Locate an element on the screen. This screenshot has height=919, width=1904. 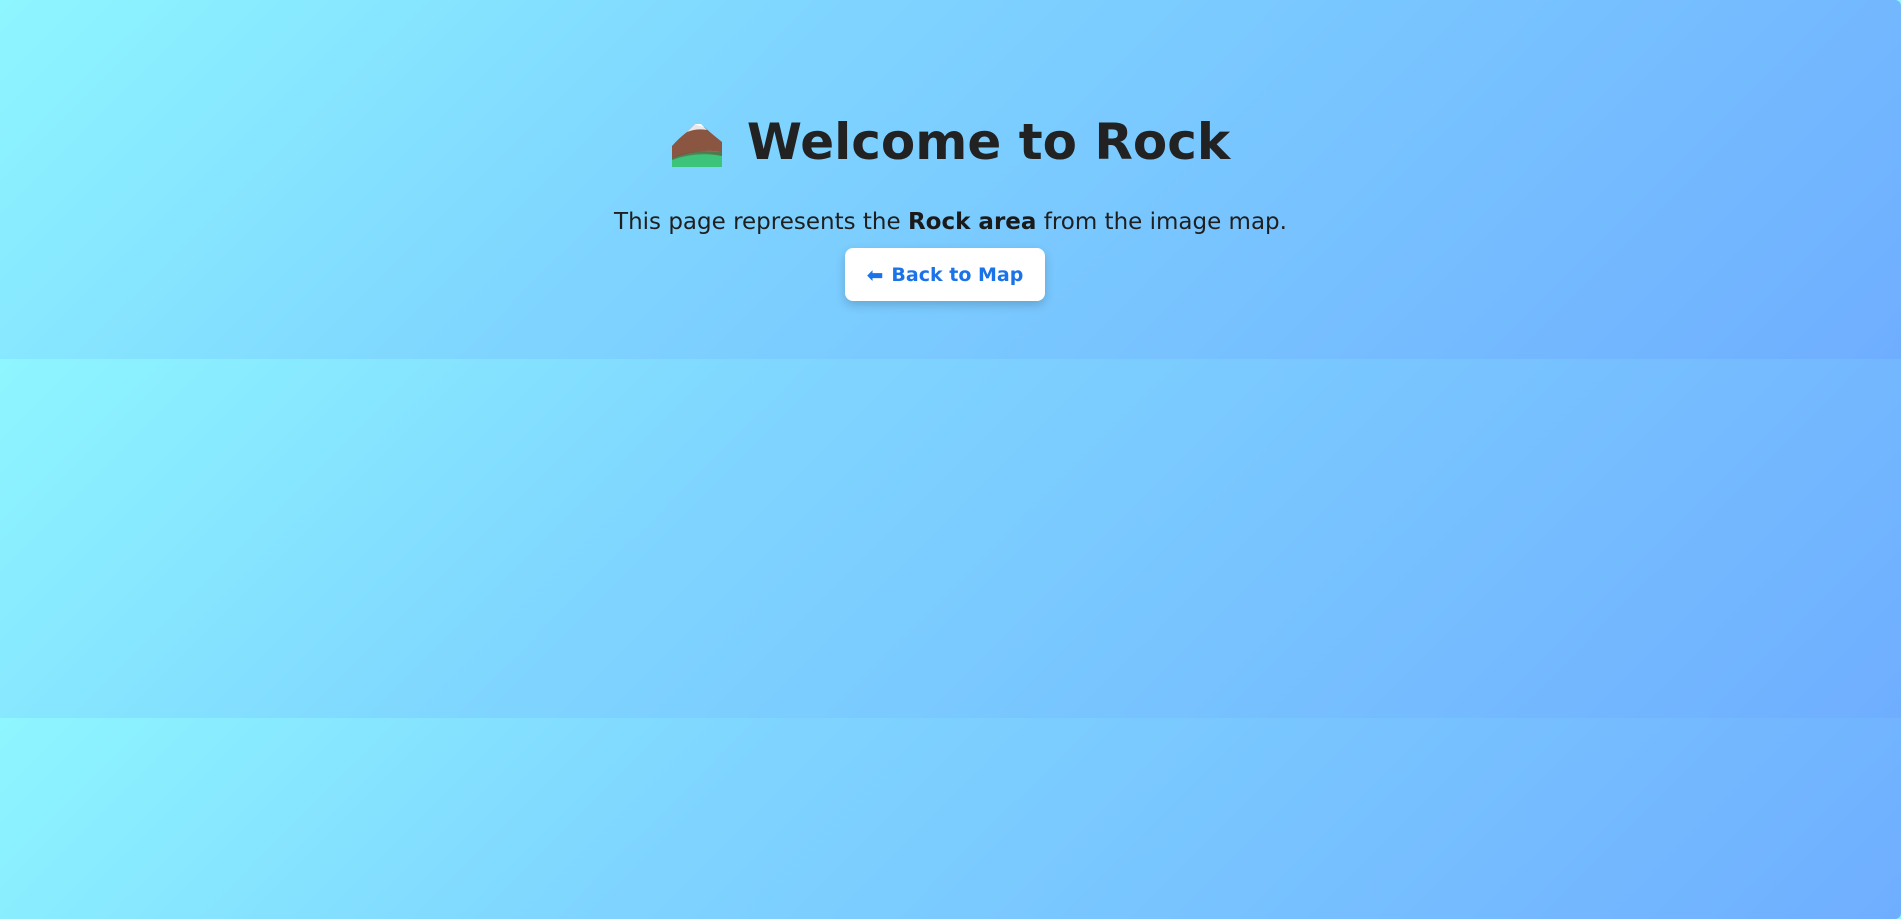
page-title: Welcome to Rock is located at coordinates (950, 142).